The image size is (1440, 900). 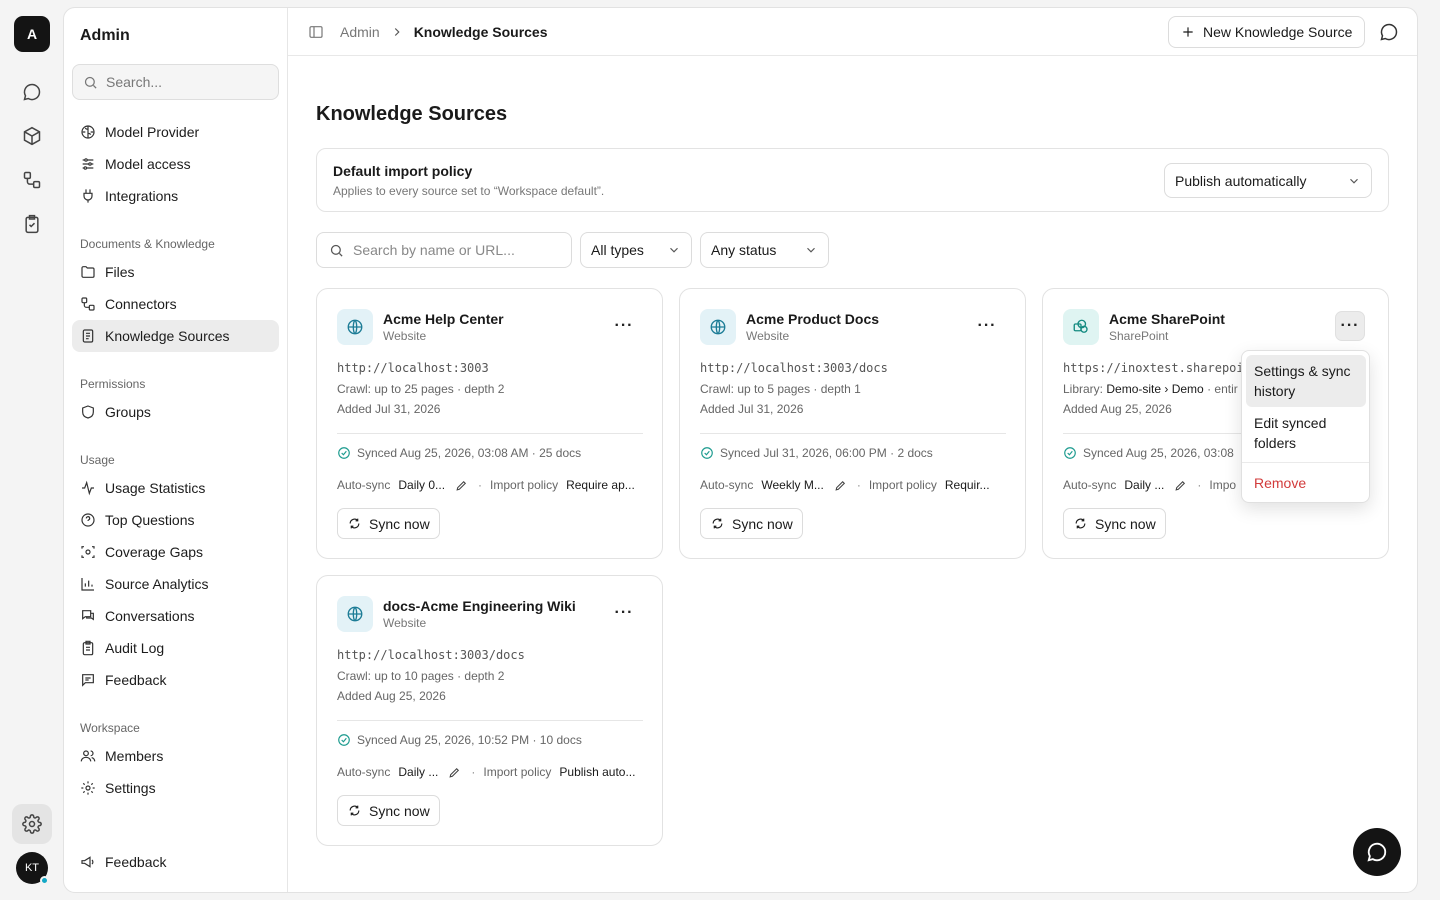 What do you see at coordinates (105, 35) in the screenshot?
I see `sidebar-title: Admin` at bounding box center [105, 35].